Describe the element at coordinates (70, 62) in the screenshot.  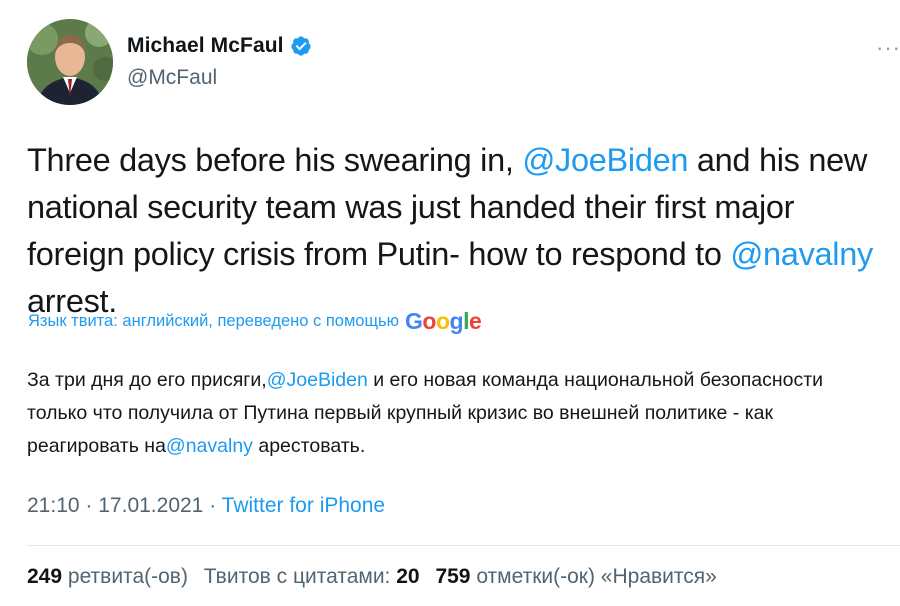
I see `avatar` at that location.